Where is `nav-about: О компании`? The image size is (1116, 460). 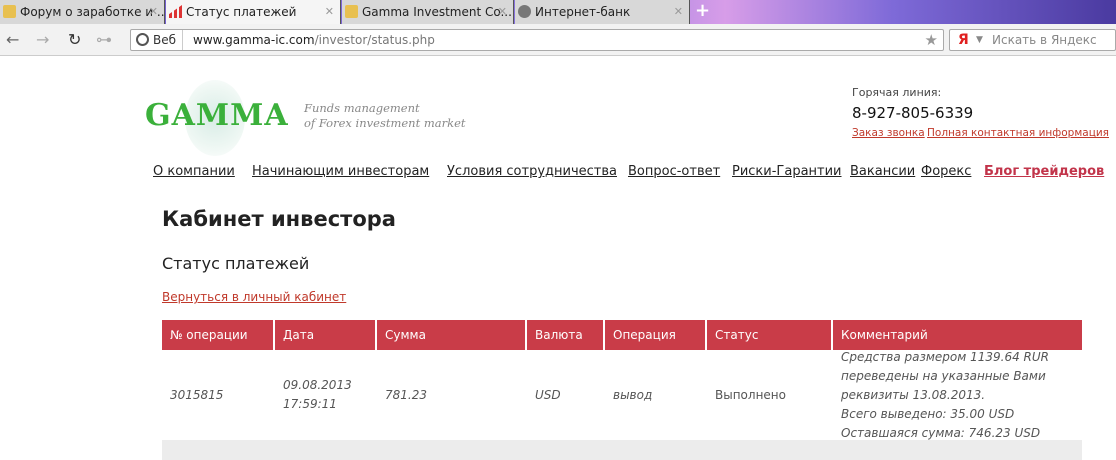 nav-about: О компании is located at coordinates (194, 171).